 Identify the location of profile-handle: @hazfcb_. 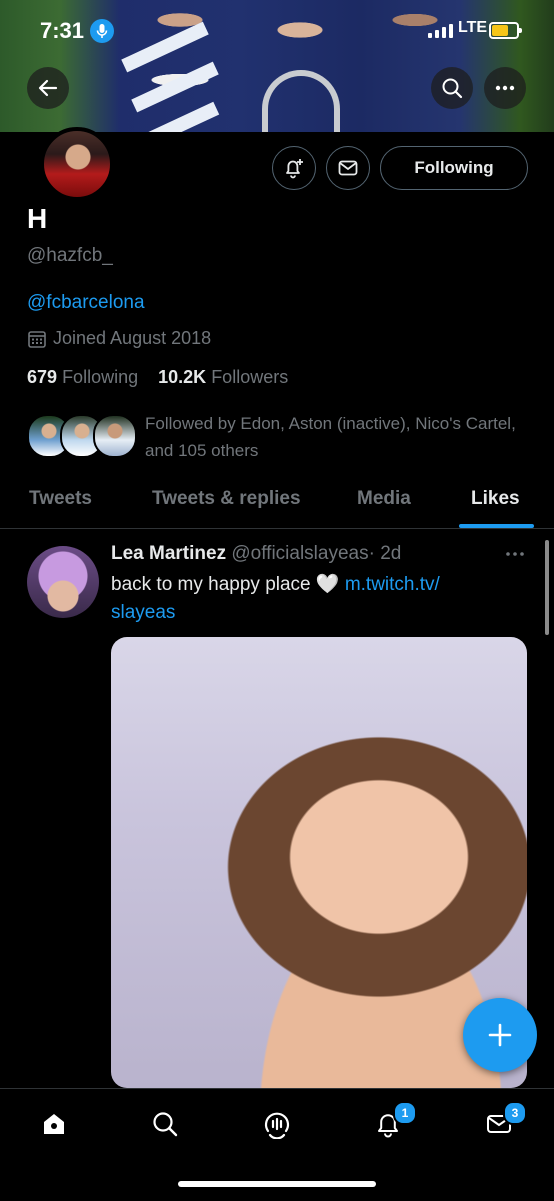
(70, 255).